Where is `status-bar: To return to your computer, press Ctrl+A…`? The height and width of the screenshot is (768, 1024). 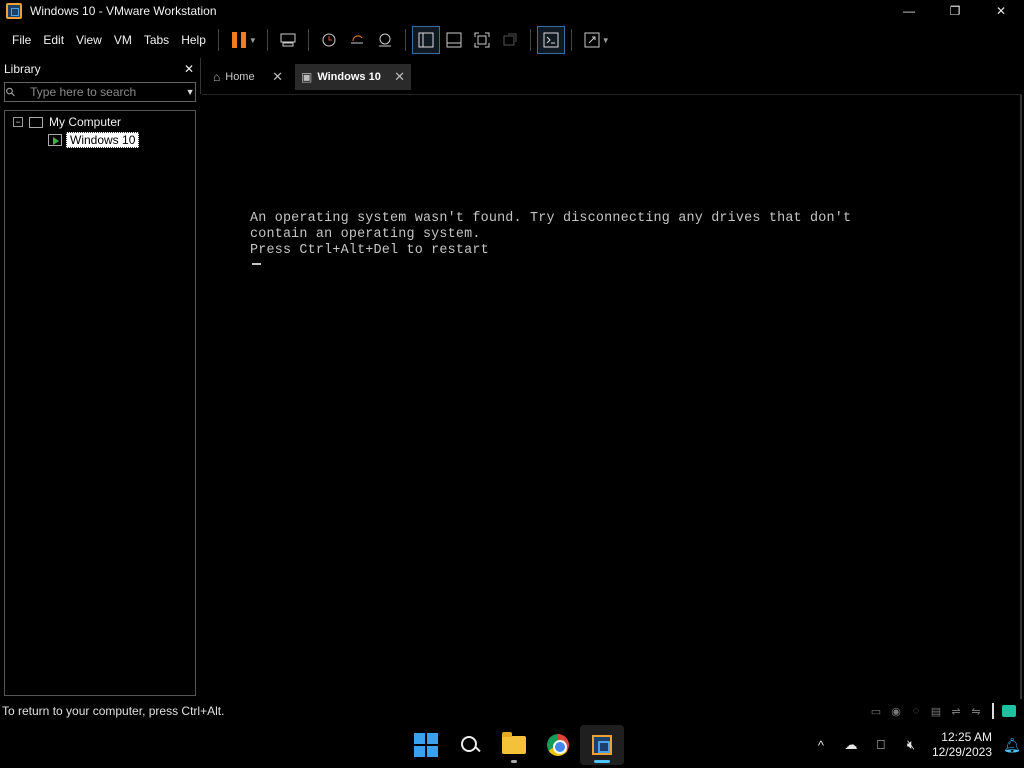
status-bar: To return to your computer, press Ctrl+A… is located at coordinates (512, 711).